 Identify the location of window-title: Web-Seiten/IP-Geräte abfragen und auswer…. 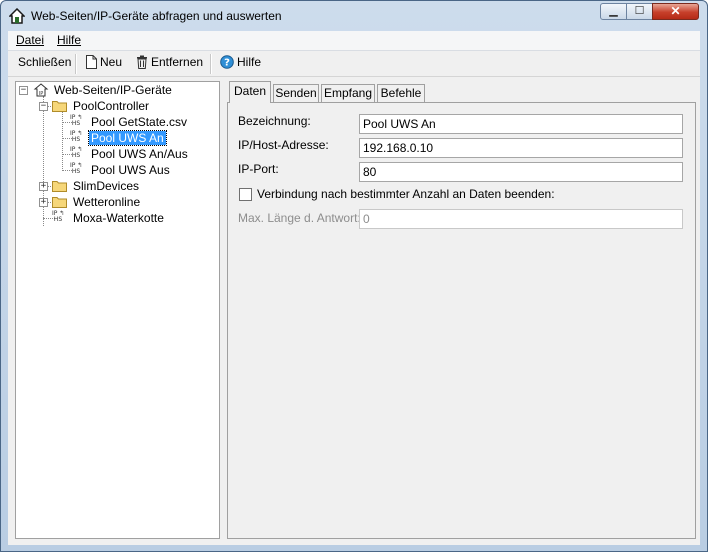
(156, 16).